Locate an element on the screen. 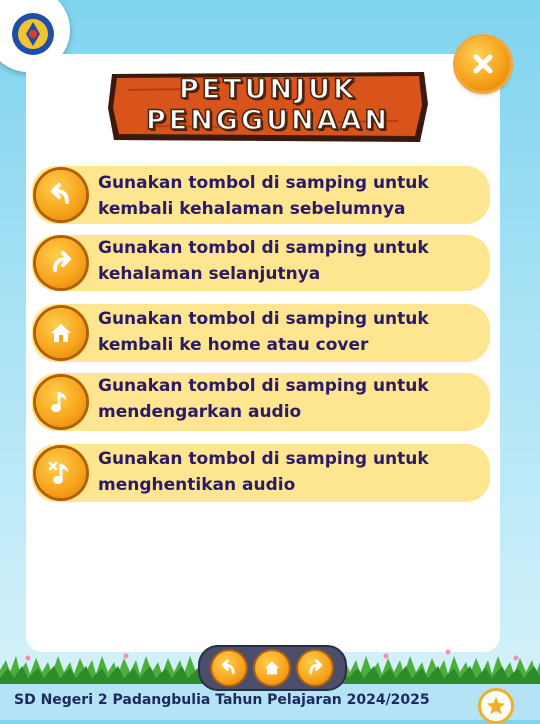 The width and height of the screenshot is (540, 724). home-button is located at coordinates (61, 333).